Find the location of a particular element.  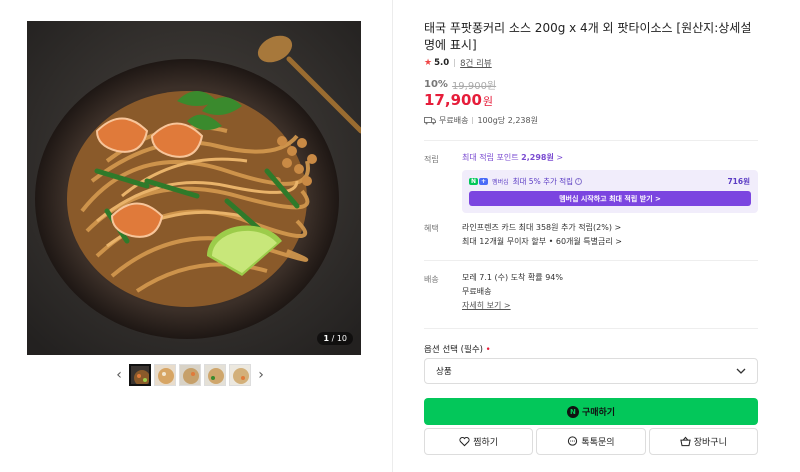

image-counter: 1 / 10 is located at coordinates (335, 338).